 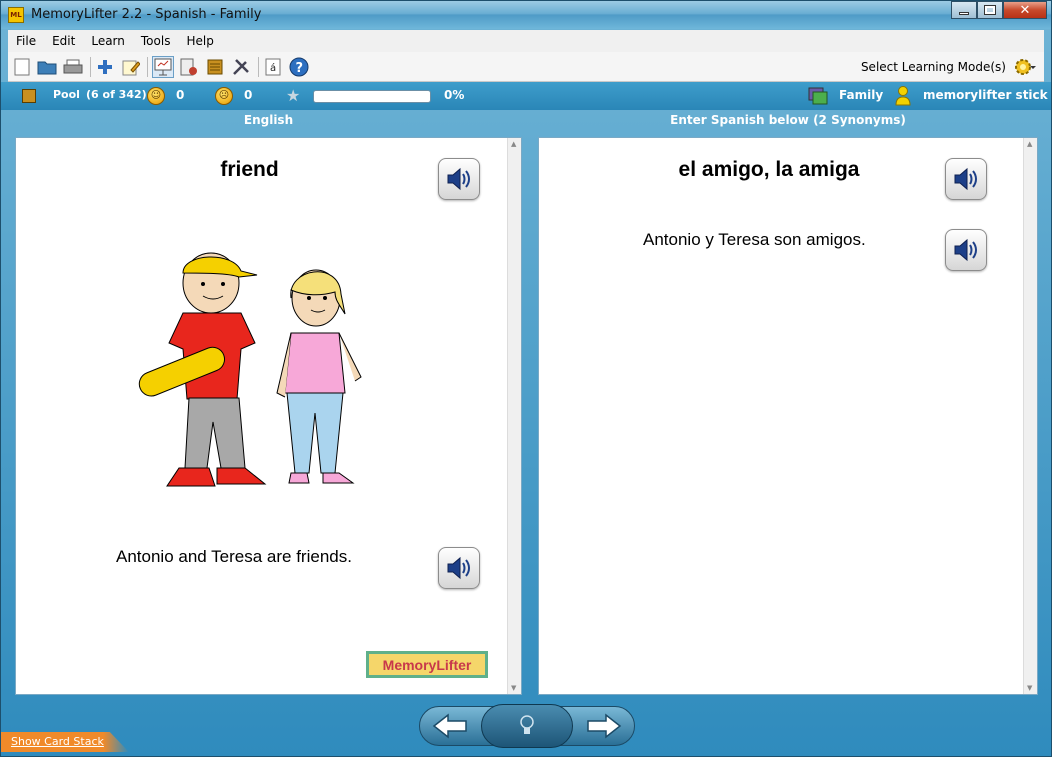 I want to click on answer-sentence-audio-button, so click(x=966, y=250).